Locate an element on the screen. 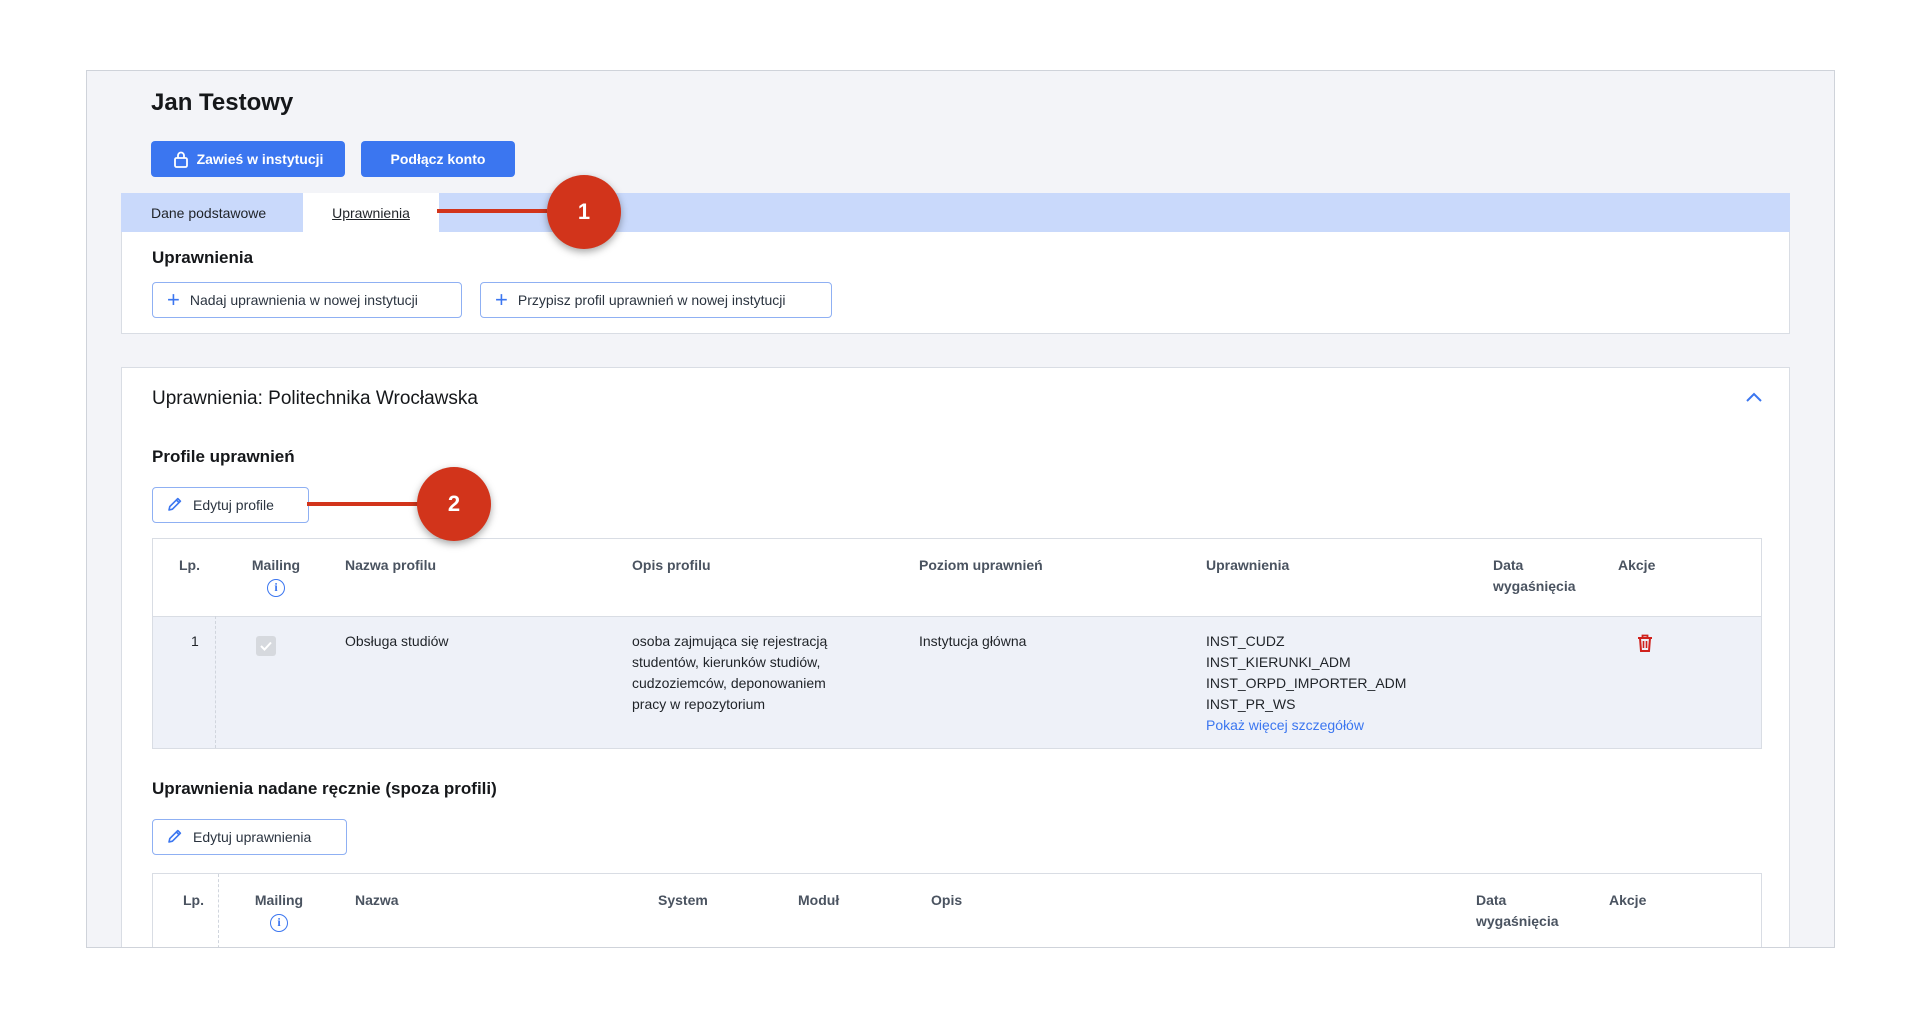 The image size is (1917, 1024). lock-icon is located at coordinates (181, 159).